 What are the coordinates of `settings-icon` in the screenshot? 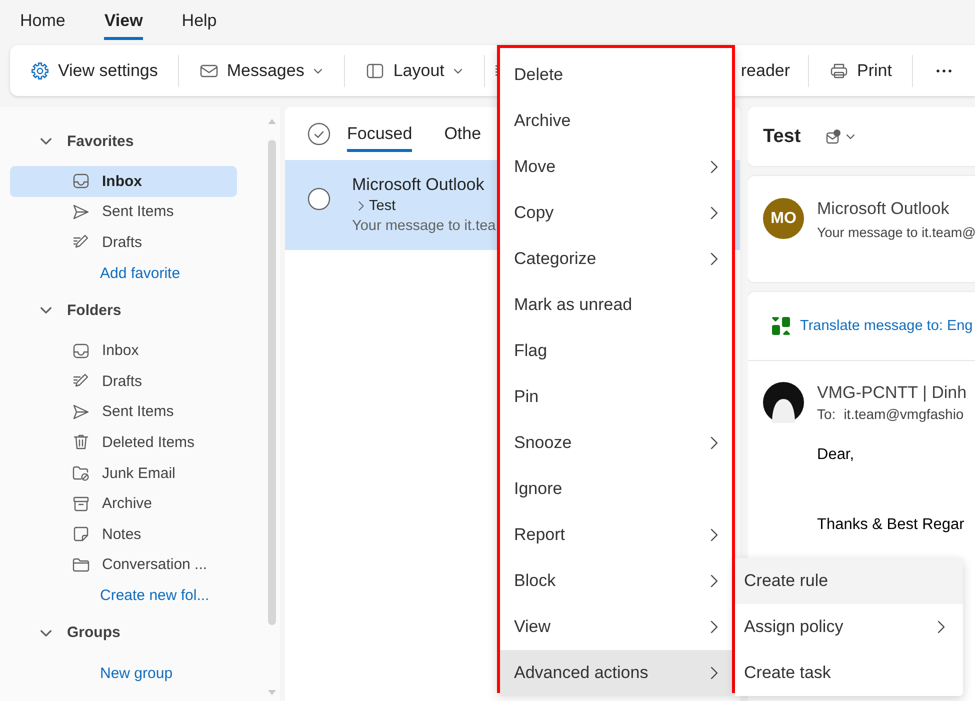 It's located at (40, 70).